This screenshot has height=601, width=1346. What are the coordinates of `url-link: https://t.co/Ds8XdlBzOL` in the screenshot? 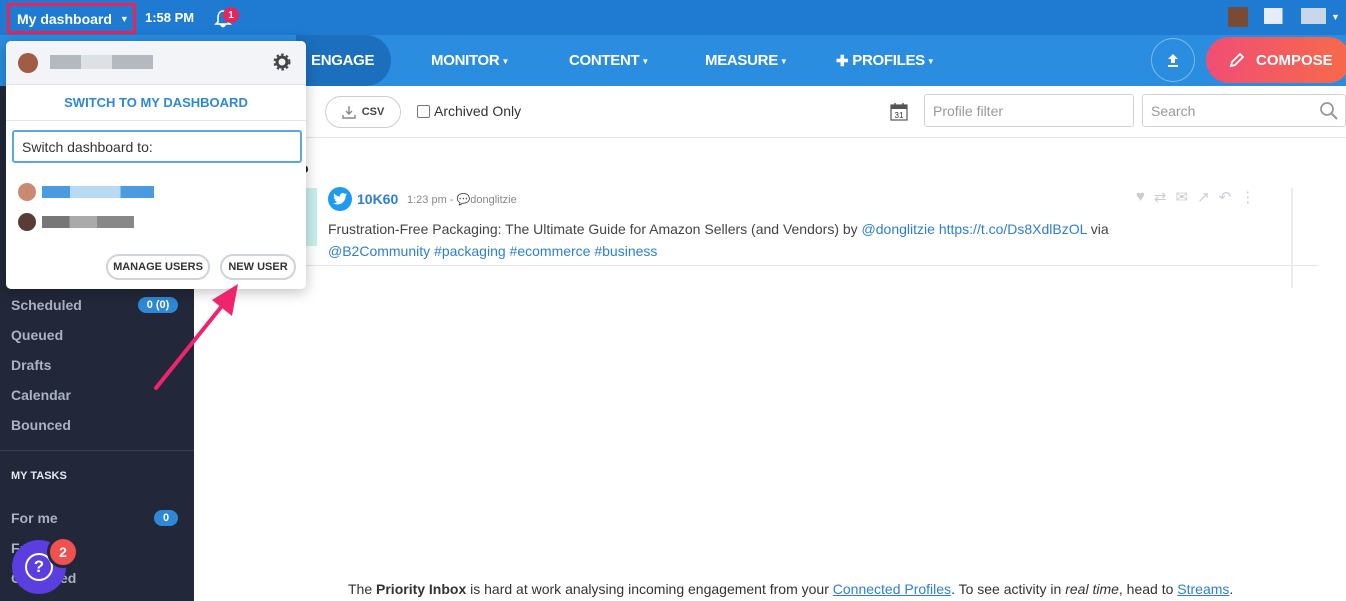 It's located at (1013, 229).